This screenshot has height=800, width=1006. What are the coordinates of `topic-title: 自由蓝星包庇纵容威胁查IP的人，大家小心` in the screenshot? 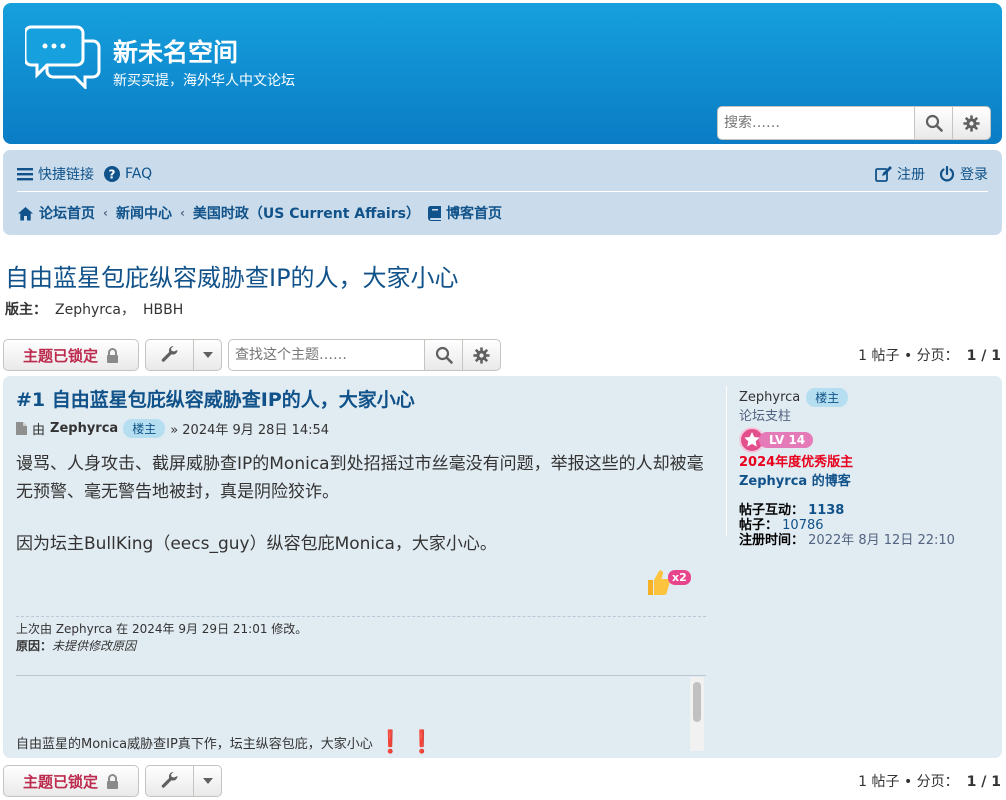 It's located at (232, 275).